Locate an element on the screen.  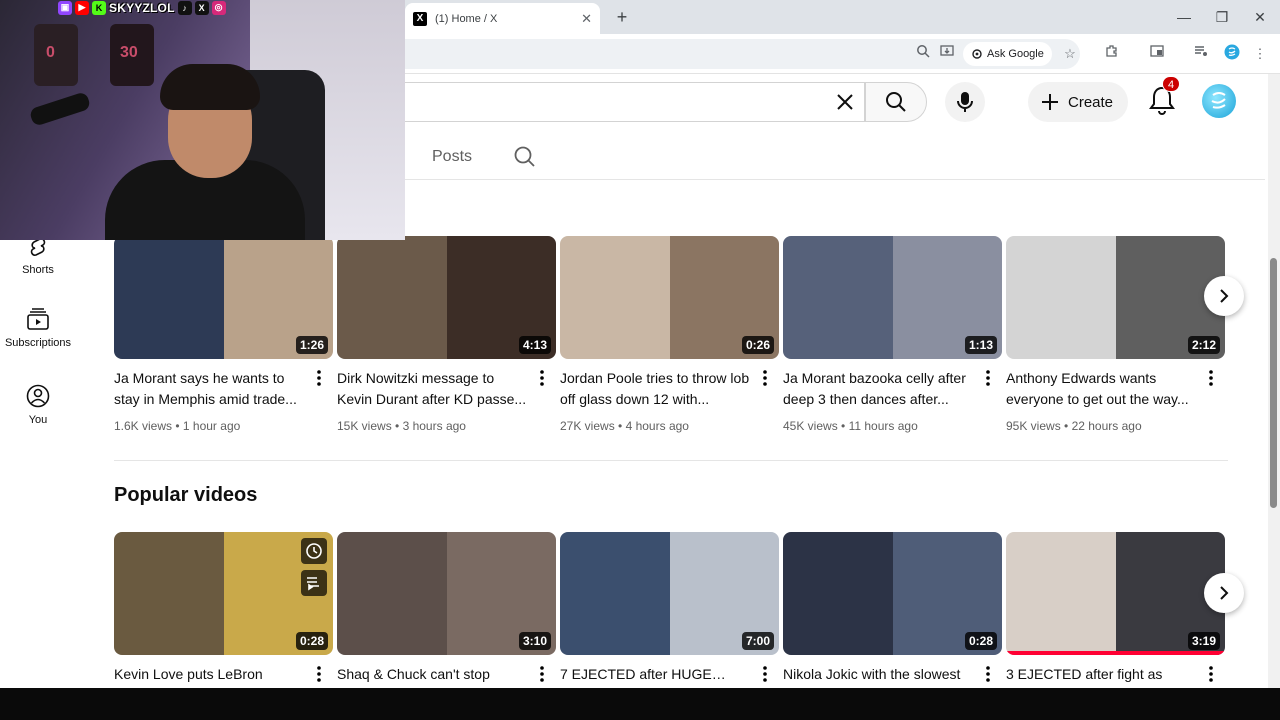
video-duration: 0:28 is located at coordinates (311, 641).